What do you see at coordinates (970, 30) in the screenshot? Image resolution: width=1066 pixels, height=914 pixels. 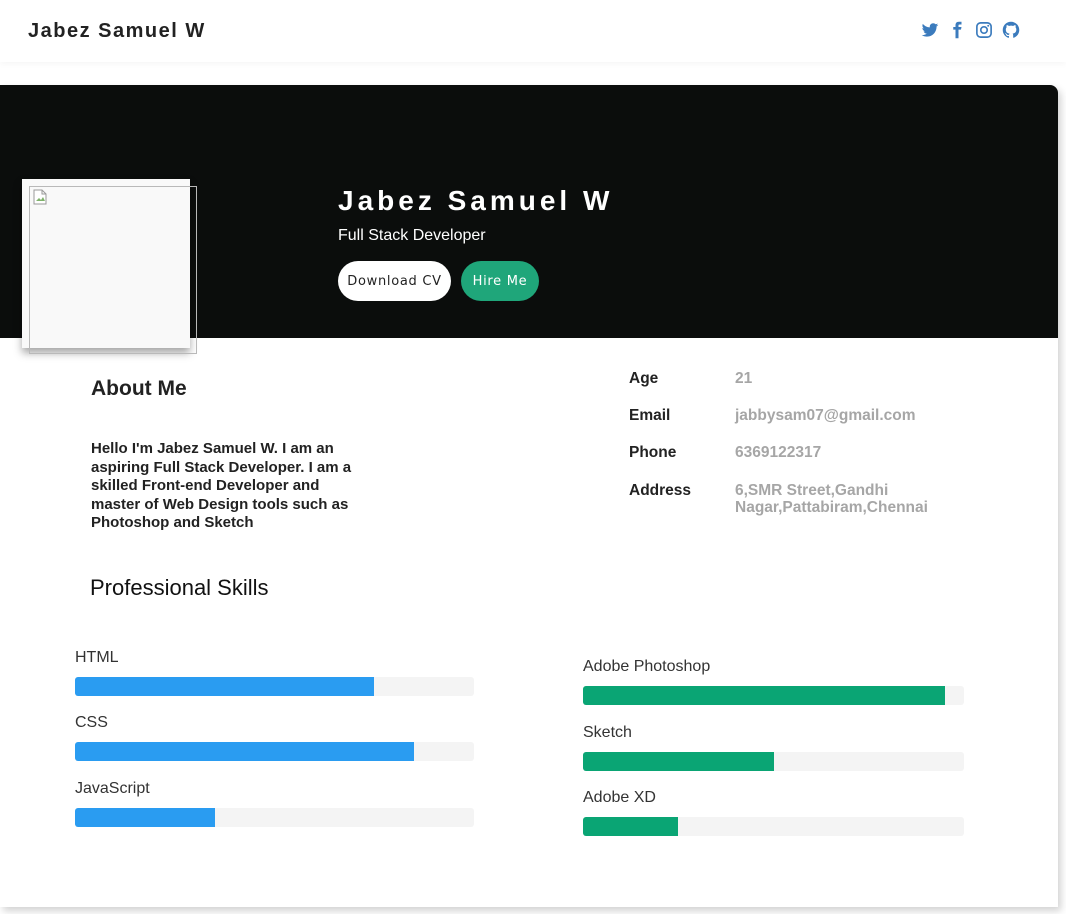 I see `social-links` at bounding box center [970, 30].